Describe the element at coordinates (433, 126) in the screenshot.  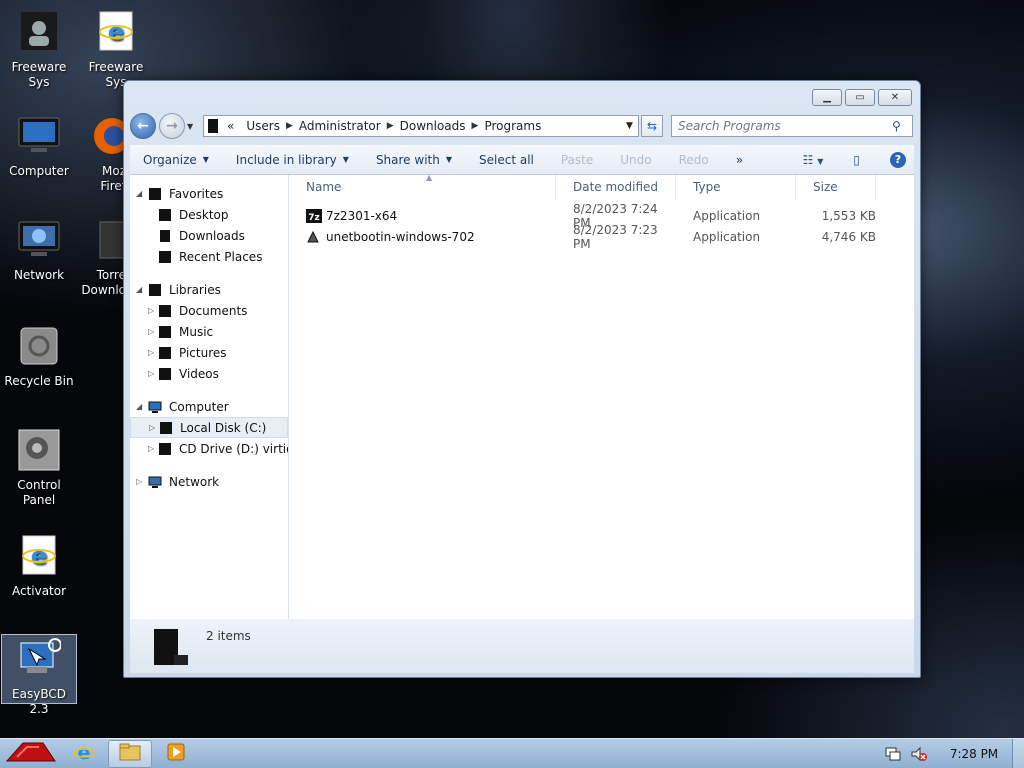
I see `breadcrumb-downloads: Downloads` at that location.